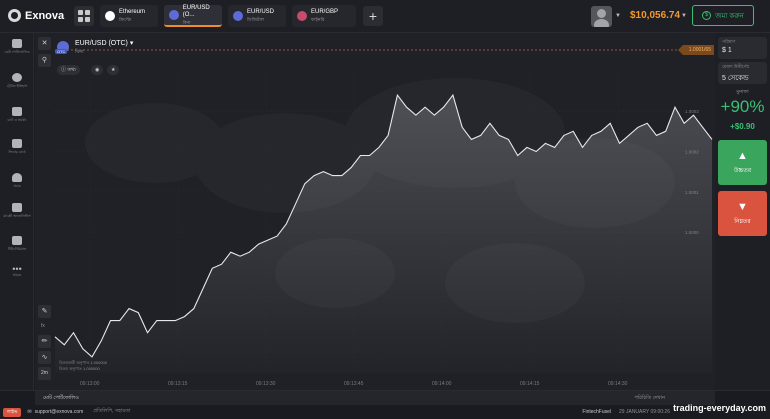 This screenshot has height=419, width=770. Describe the element at coordinates (83, 369) in the screenshot. I see `legend-line-2: বিক্রয় অনুপাত 1.000000` at that location.